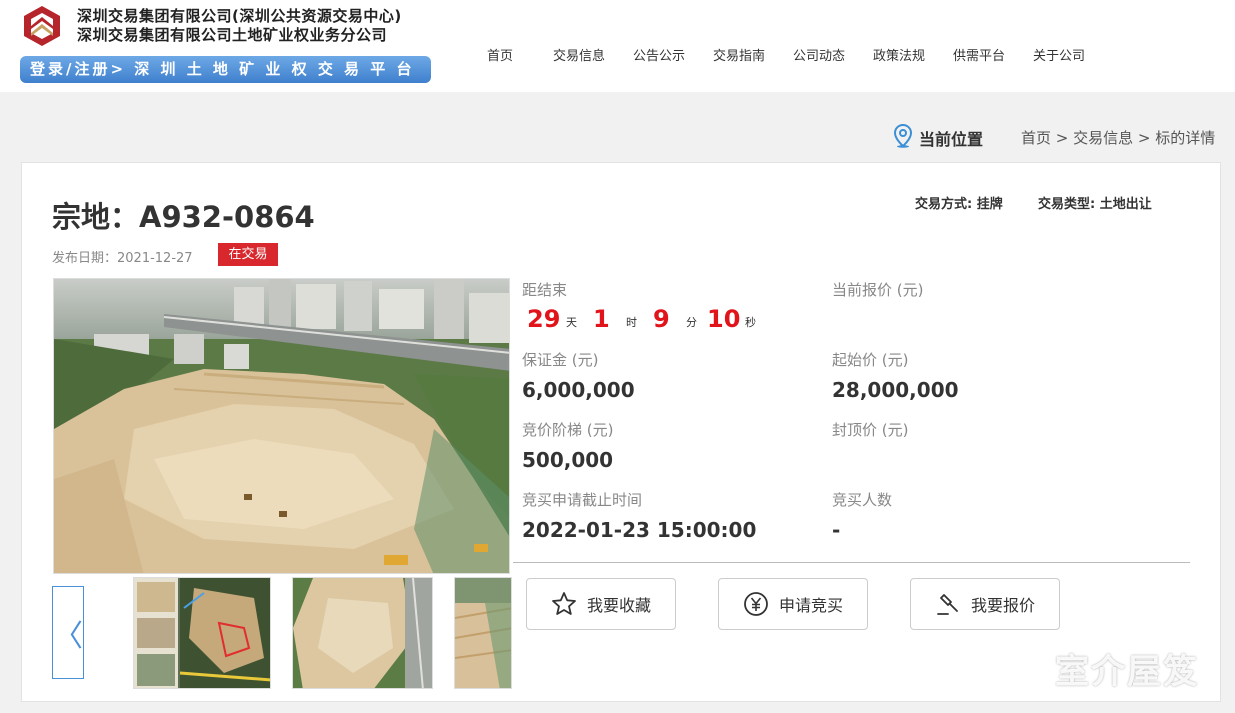 This screenshot has height=713, width=1235. Describe the element at coordinates (568, 460) in the screenshot. I see `increment-value: 500,000` at that location.